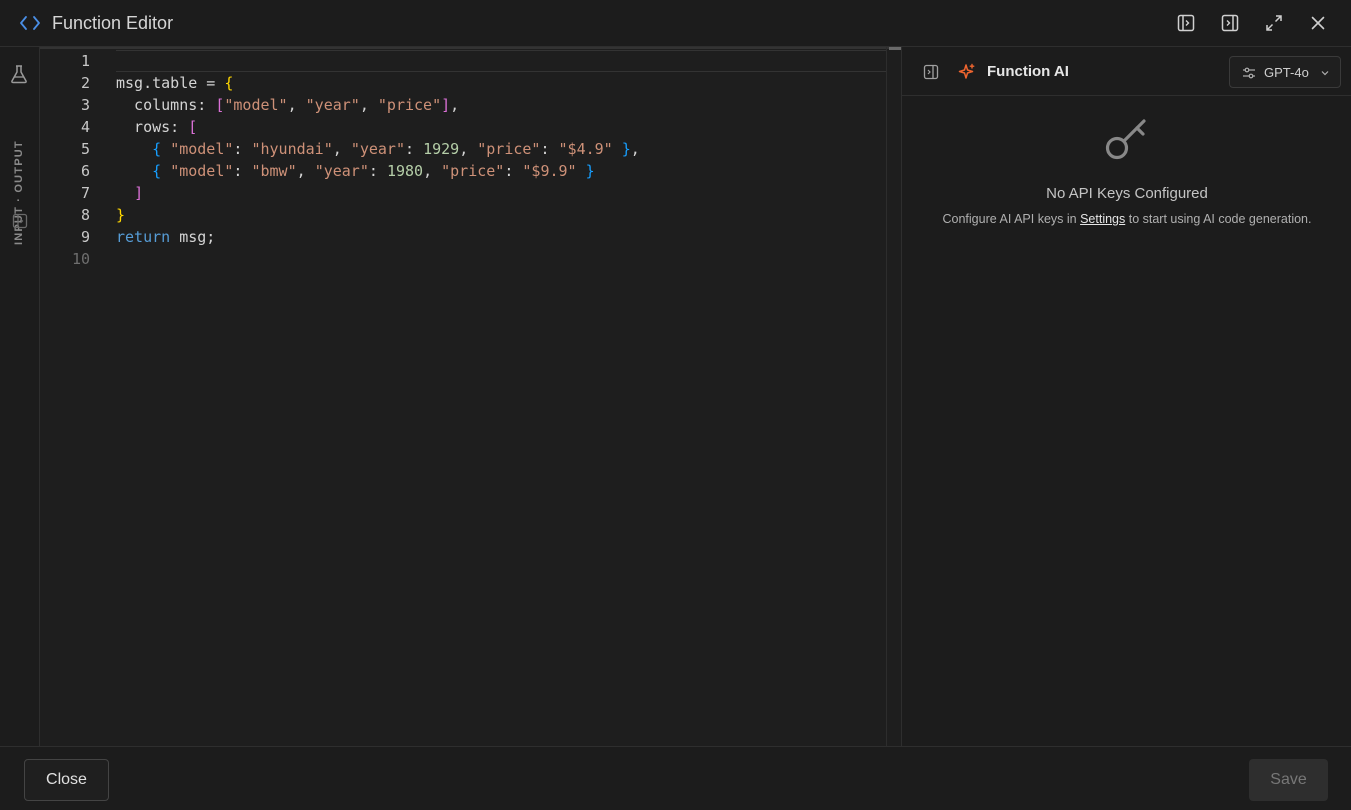 The image size is (1351, 810). What do you see at coordinates (895, 48) in the screenshot?
I see `scrollbar-thumb` at bounding box center [895, 48].